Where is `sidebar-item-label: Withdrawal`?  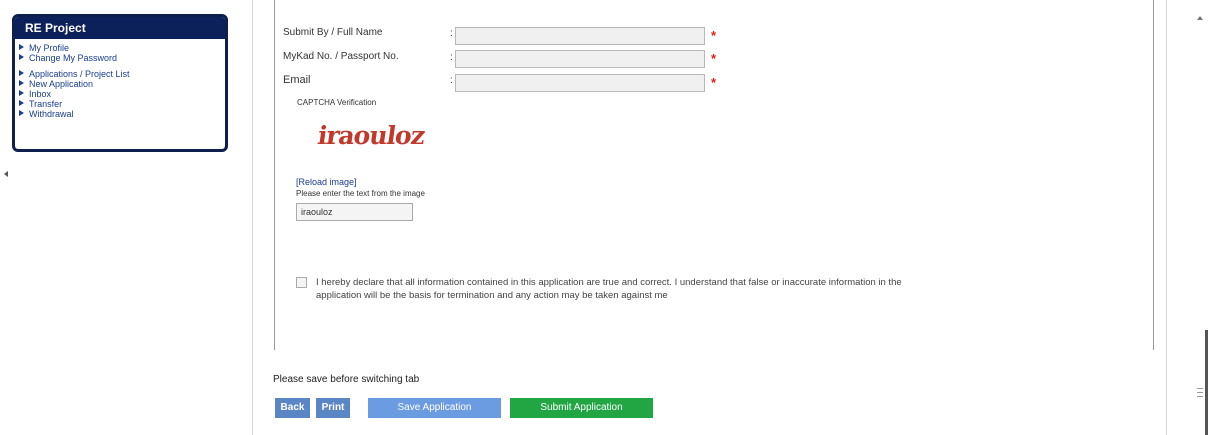 sidebar-item-label: Withdrawal is located at coordinates (51, 114).